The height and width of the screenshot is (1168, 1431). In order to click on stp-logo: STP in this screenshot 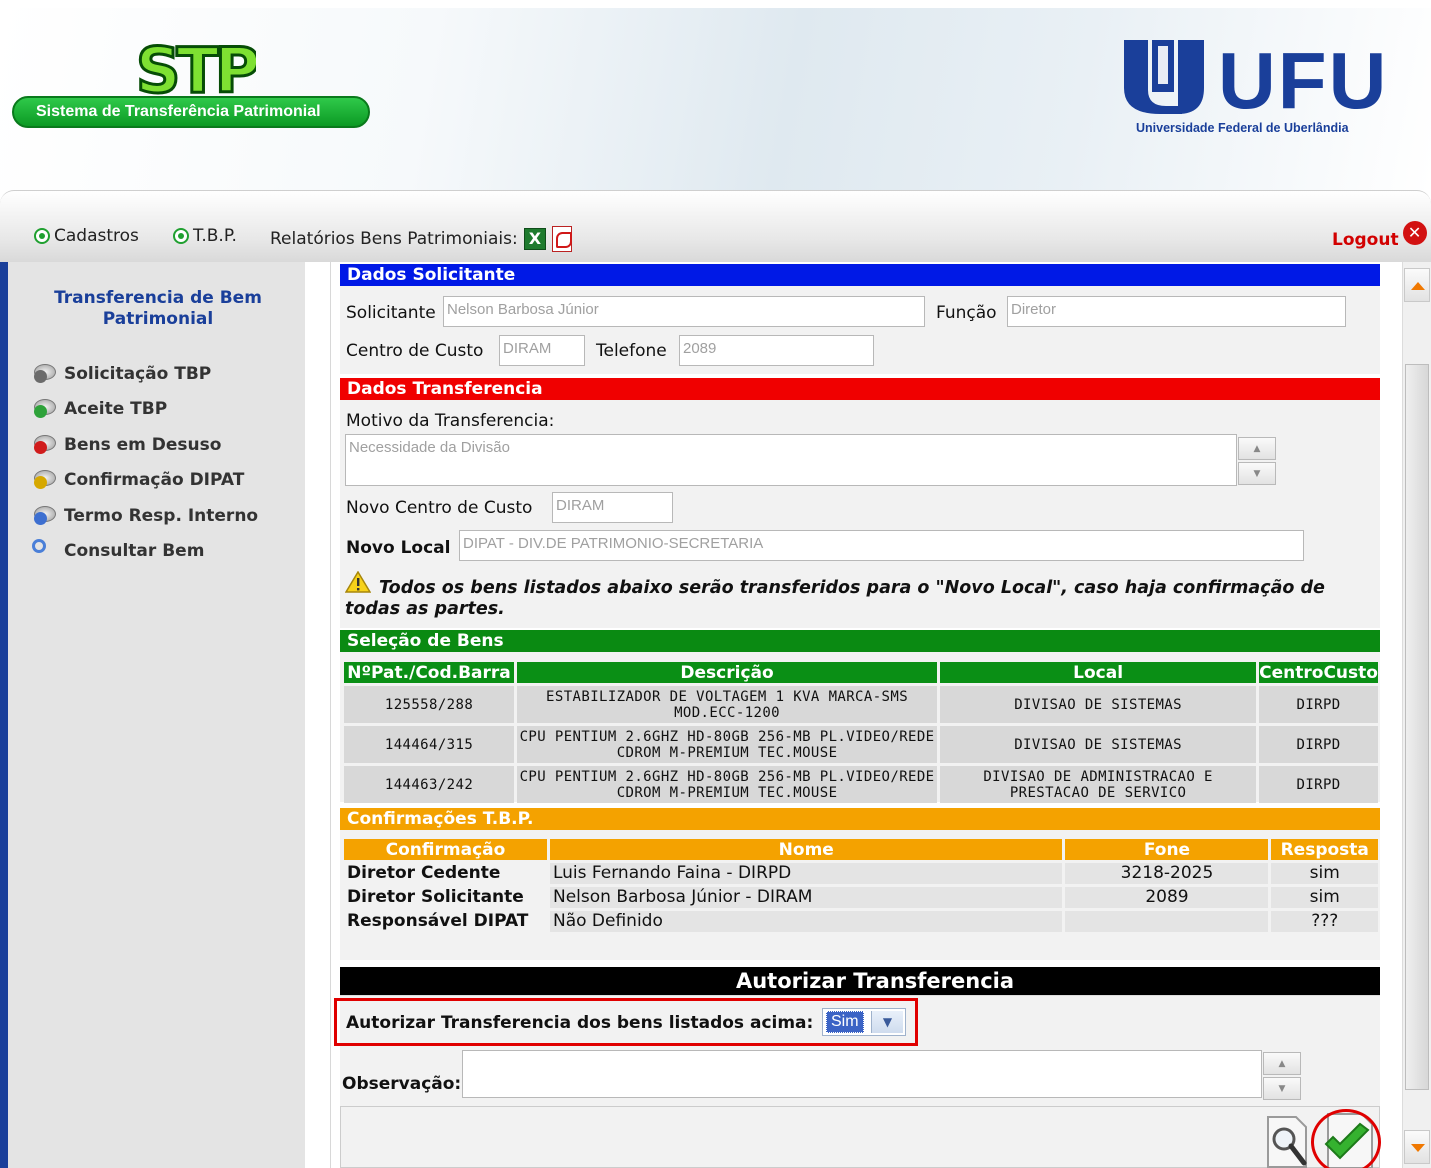, I will do `click(196, 69)`.